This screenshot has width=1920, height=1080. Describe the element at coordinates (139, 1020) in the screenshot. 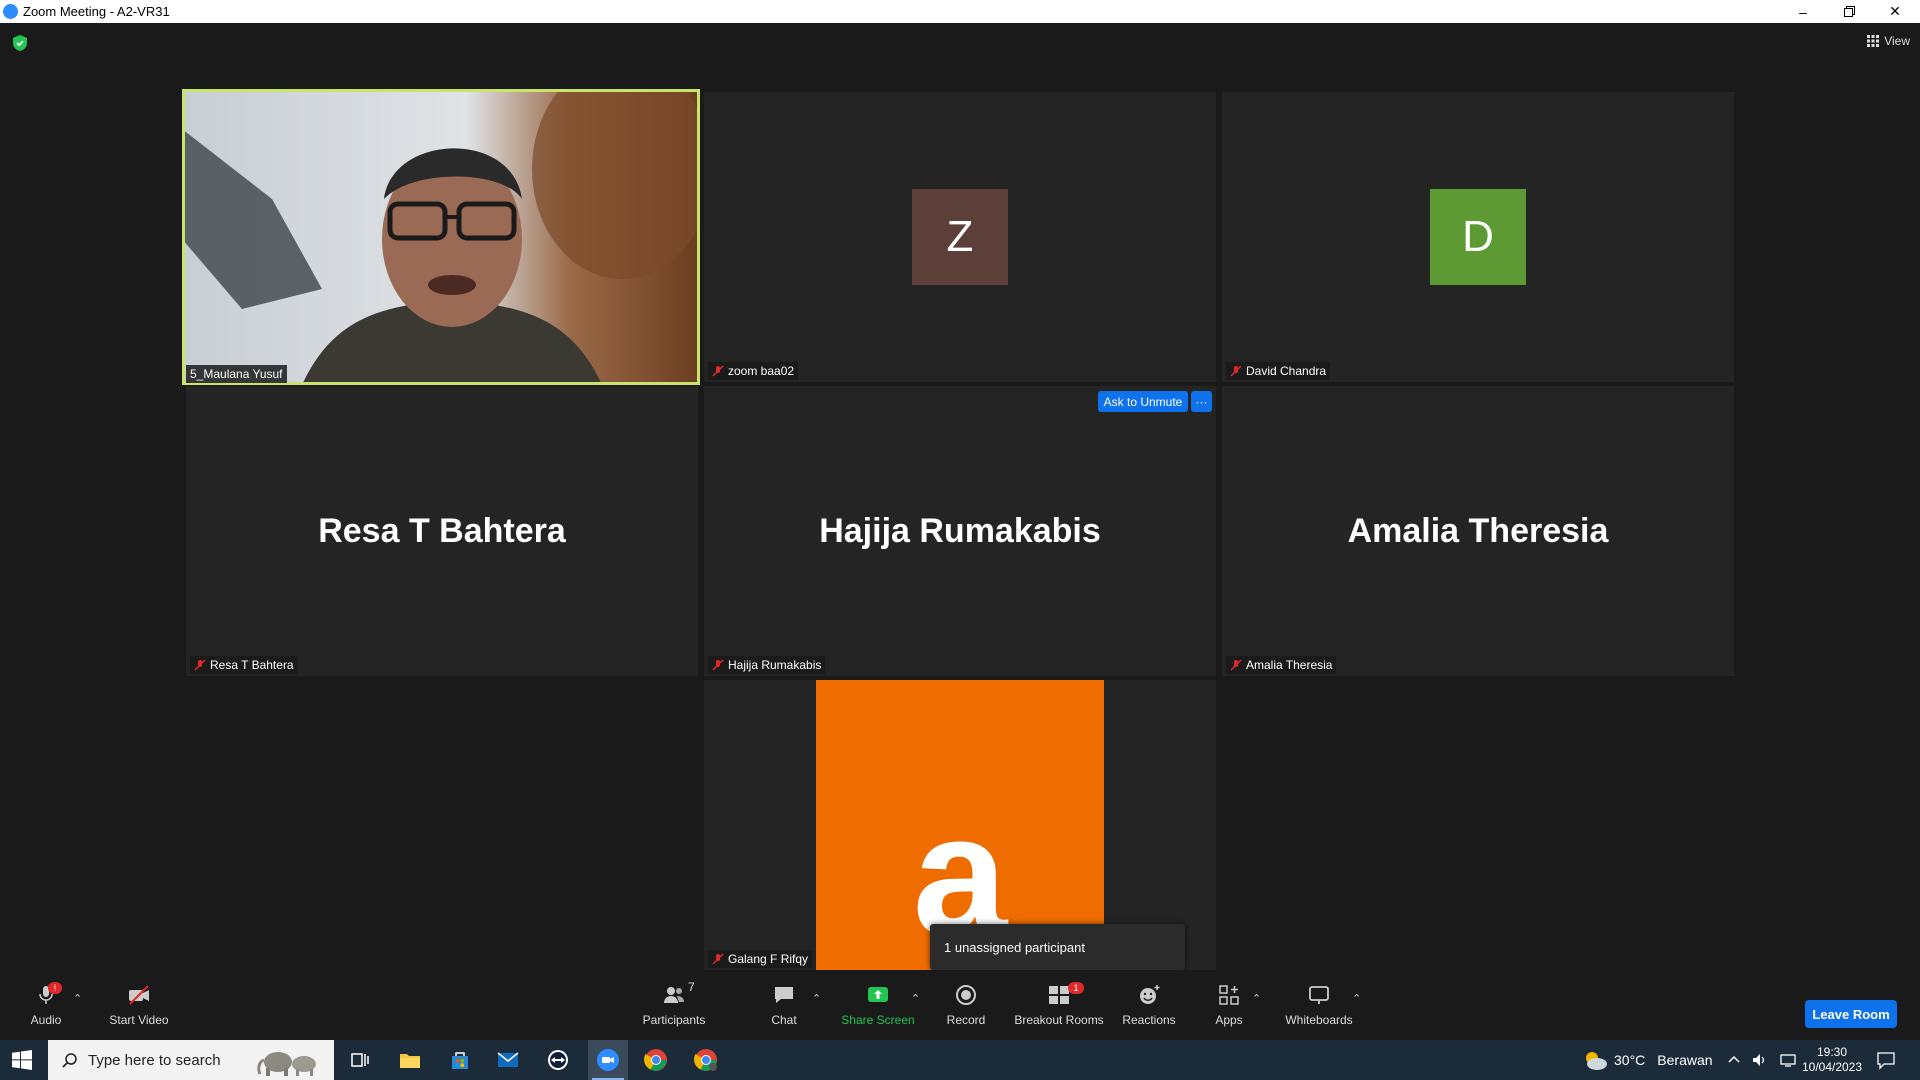

I see `start-video-label: Start Video` at that location.